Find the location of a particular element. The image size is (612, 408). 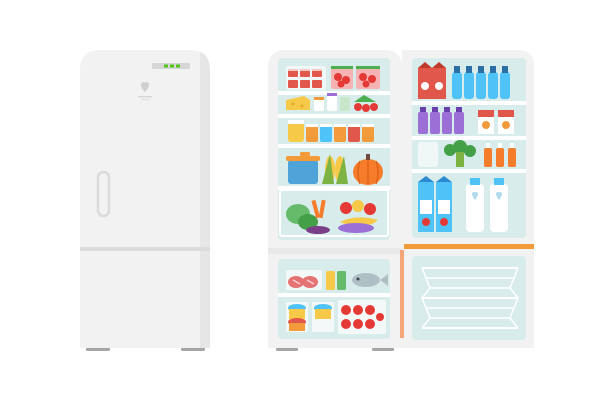

steaks is located at coordinates (304, 280).